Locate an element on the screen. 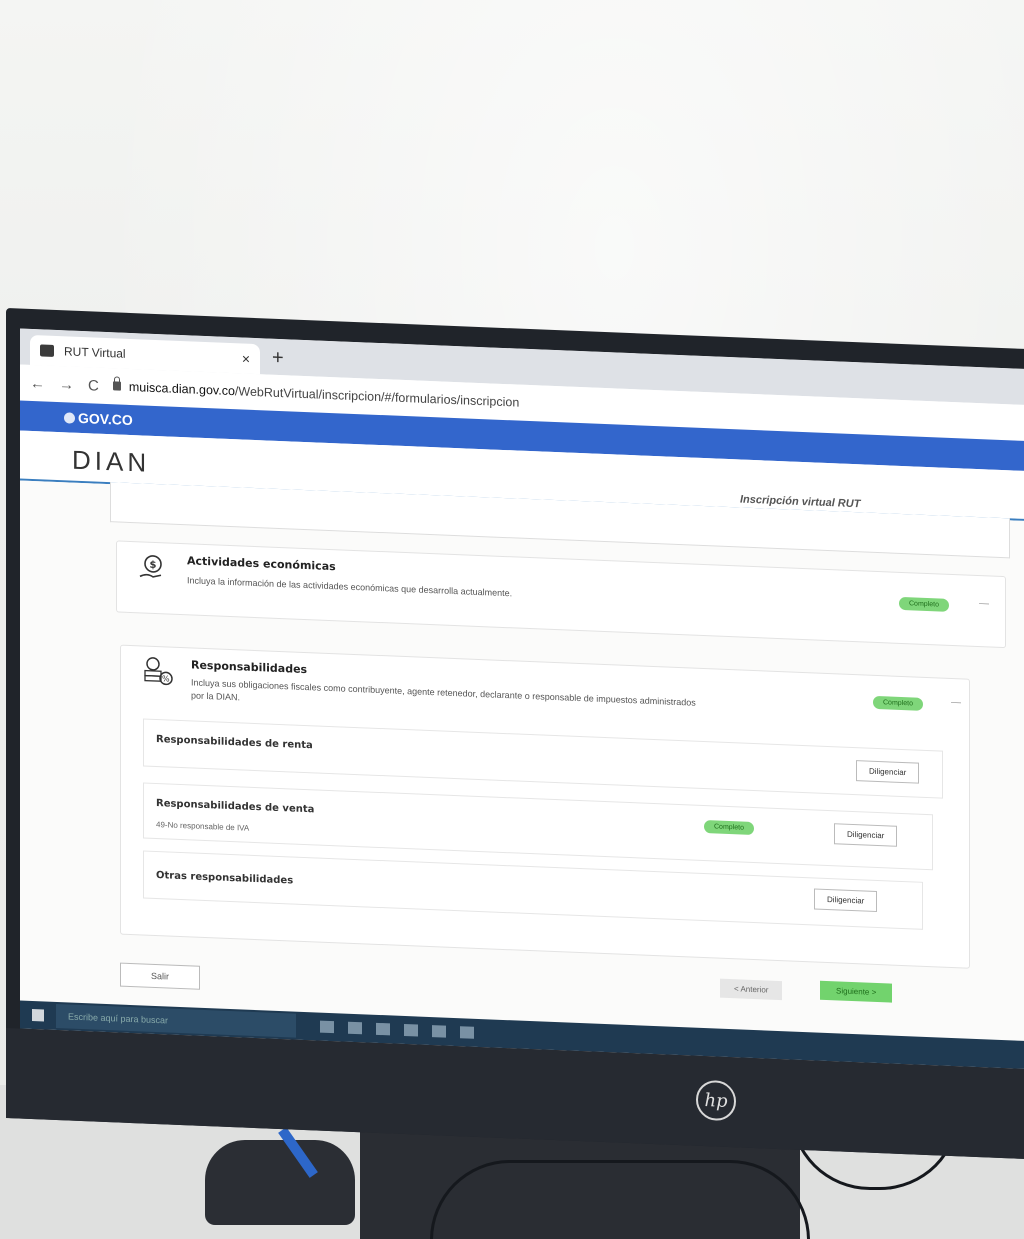 This screenshot has height=1239, width=1024. lock-icon is located at coordinates (116, 386).